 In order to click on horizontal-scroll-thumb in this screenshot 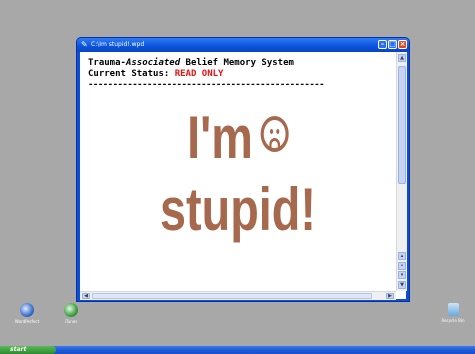, I will do `click(232, 296)`.